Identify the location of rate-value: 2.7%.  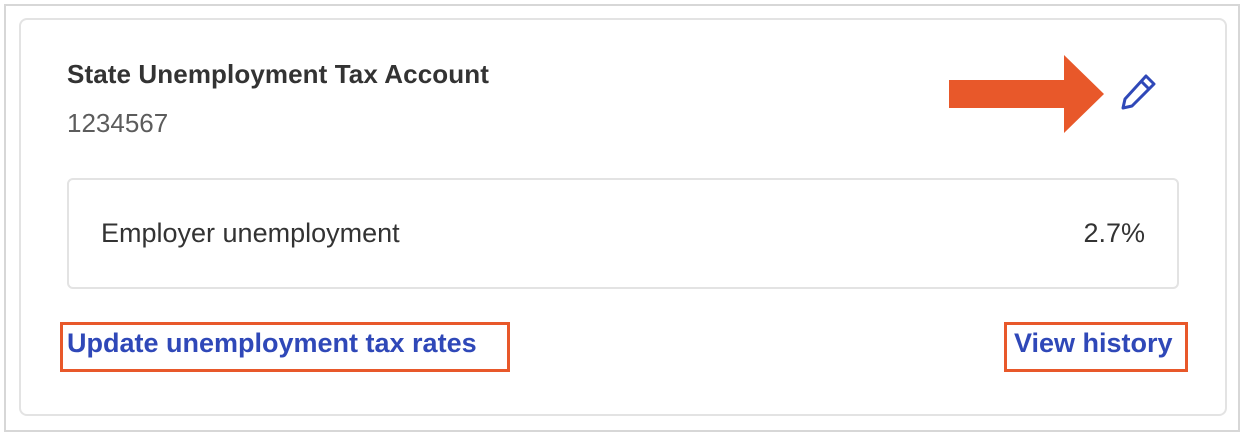
(1114, 233).